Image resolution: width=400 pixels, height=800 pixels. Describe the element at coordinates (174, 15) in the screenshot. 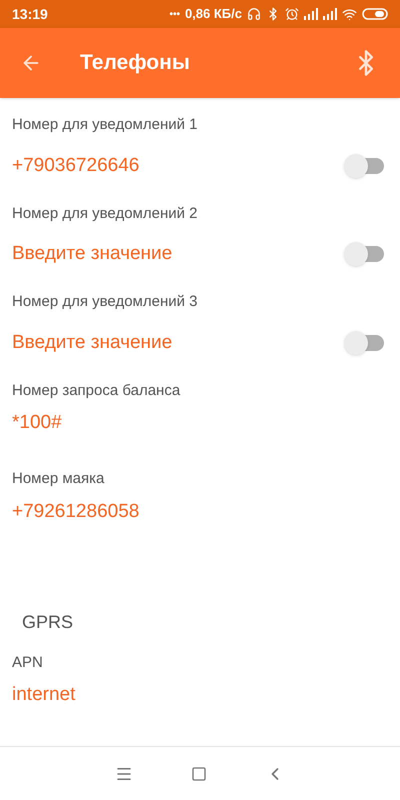

I see `status-dots: •••` at that location.